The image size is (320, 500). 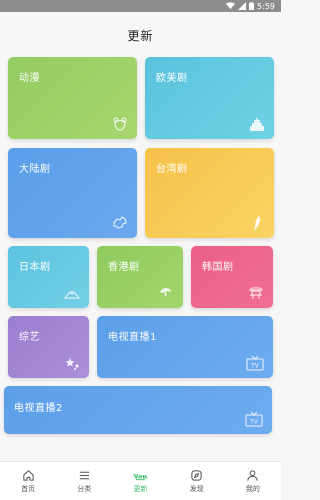 I want to click on category-card-variety: 综艺, so click(x=48, y=347).